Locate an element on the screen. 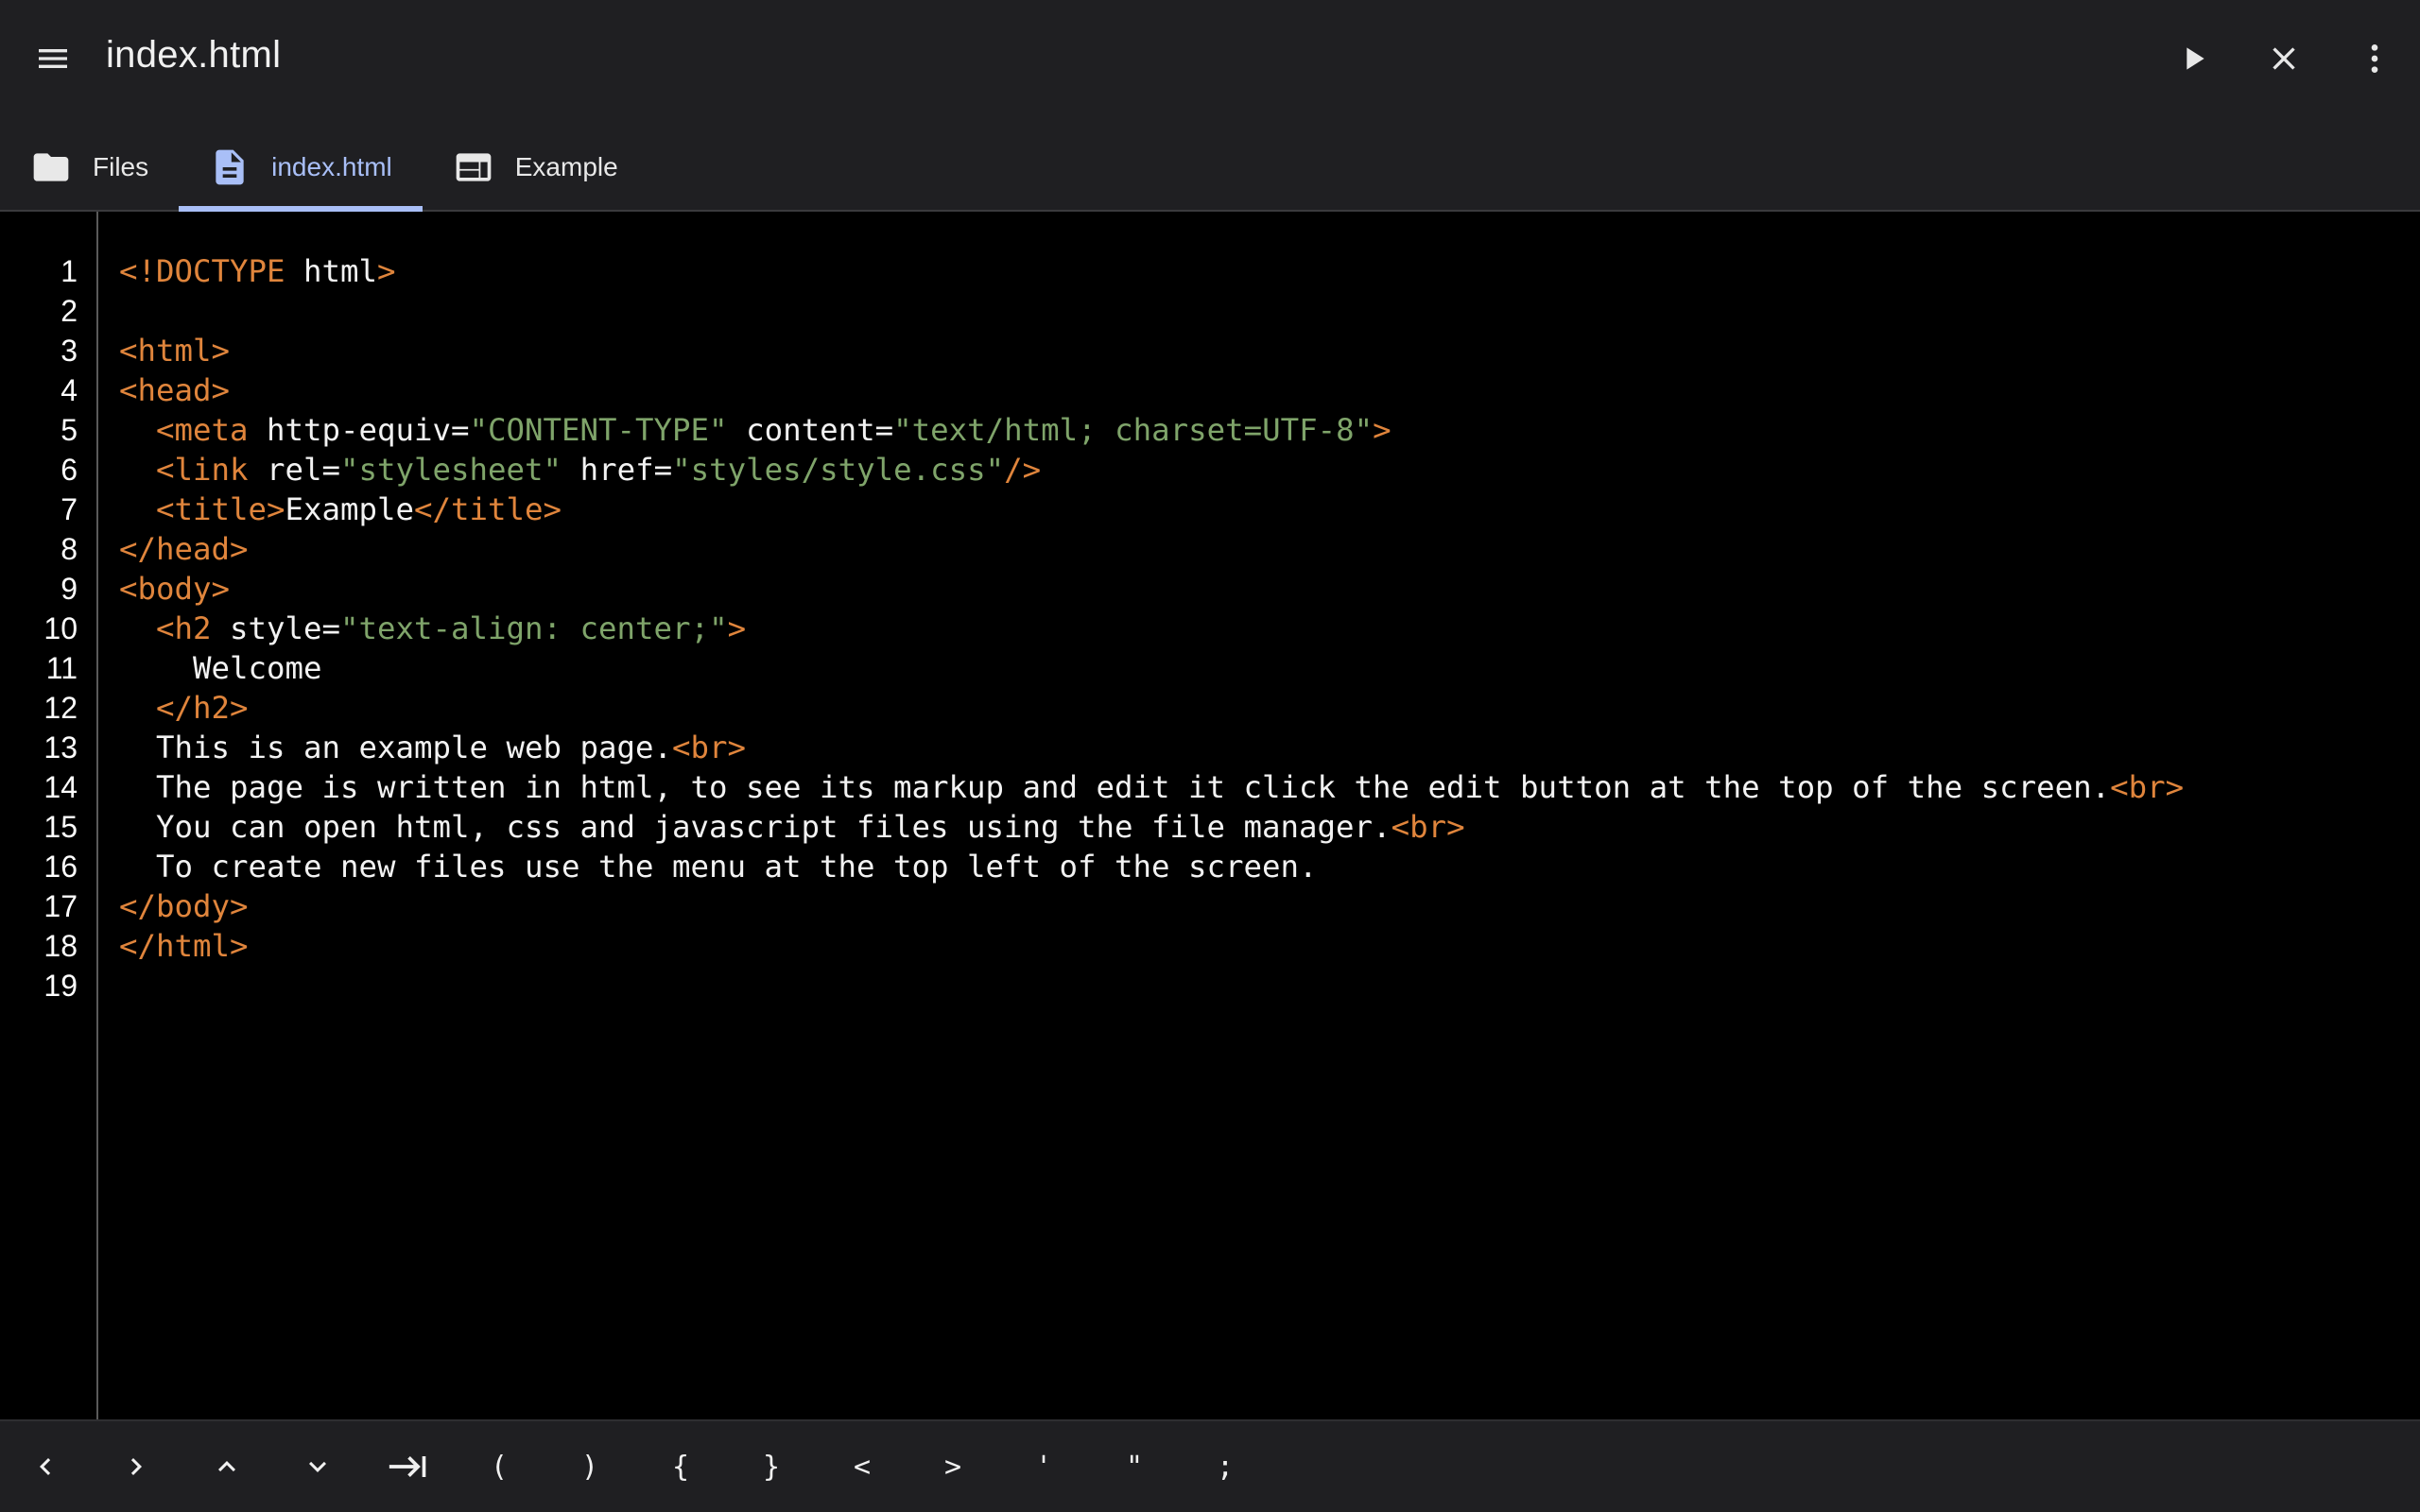  key-close-brace: } is located at coordinates (771, 1466).